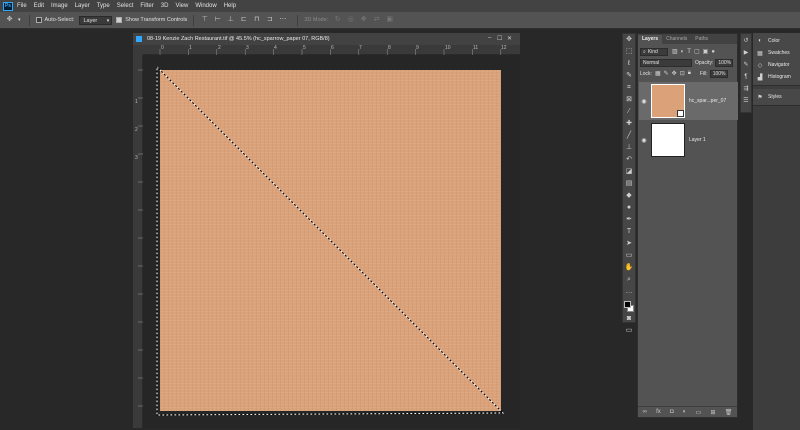  Describe the element at coordinates (776, 65) in the screenshot. I see `panel-navigator: ◇ Navigator` at that location.